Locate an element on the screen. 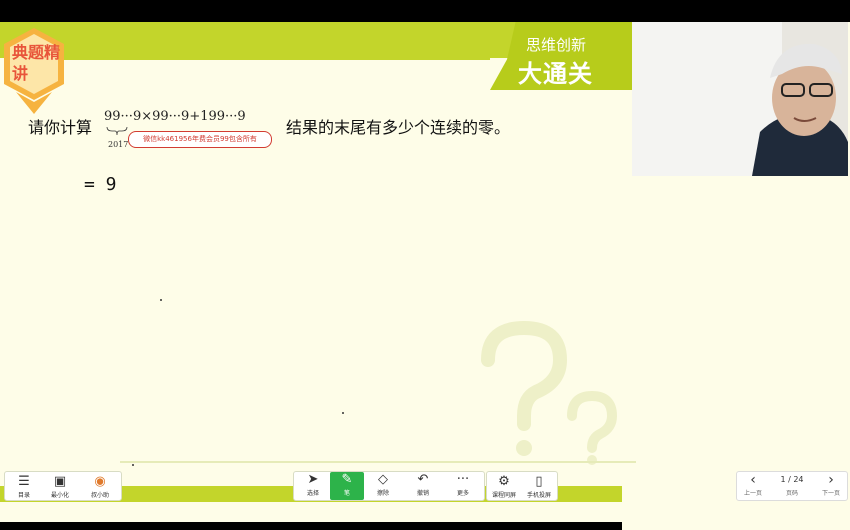  select-button: ➤ 选择 is located at coordinates (313, 486).